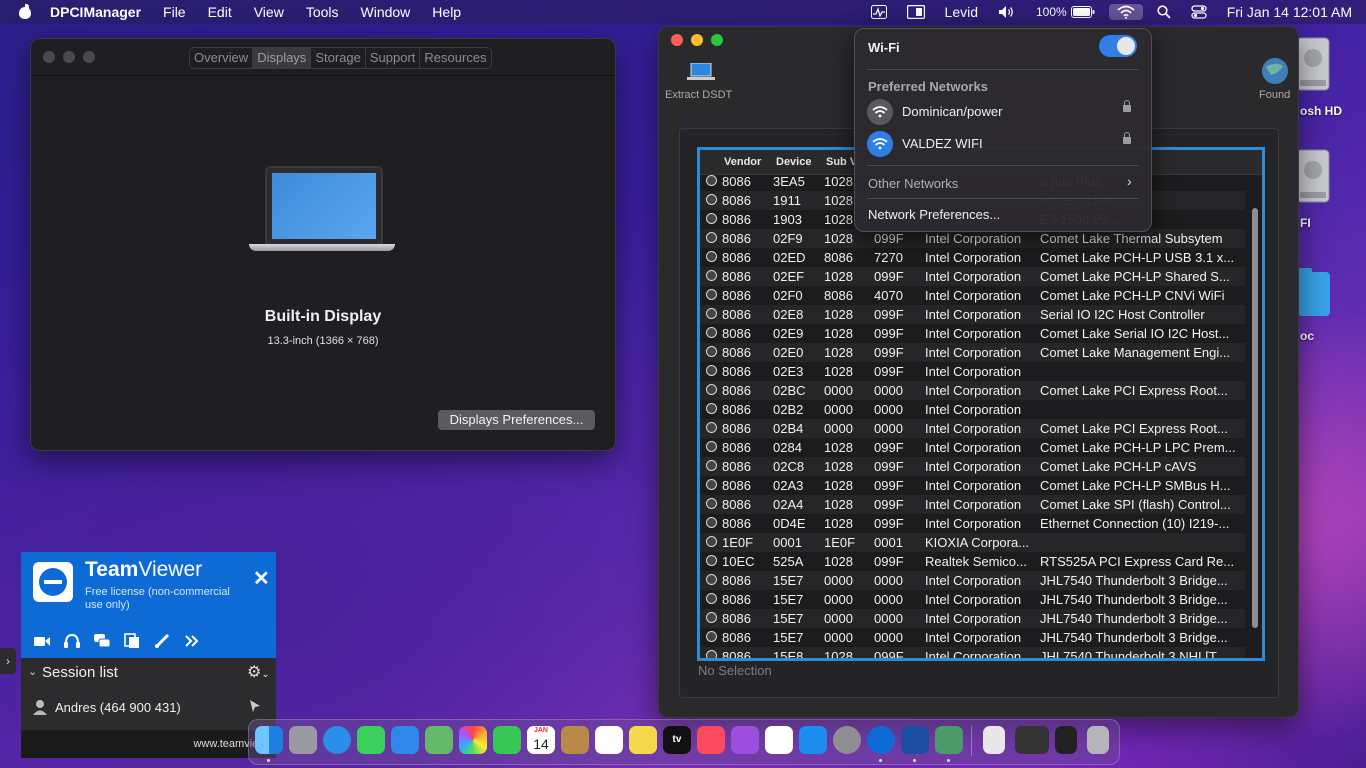  What do you see at coordinates (913, 183) in the screenshot?
I see `other-networks-item: Other Networks` at bounding box center [913, 183].